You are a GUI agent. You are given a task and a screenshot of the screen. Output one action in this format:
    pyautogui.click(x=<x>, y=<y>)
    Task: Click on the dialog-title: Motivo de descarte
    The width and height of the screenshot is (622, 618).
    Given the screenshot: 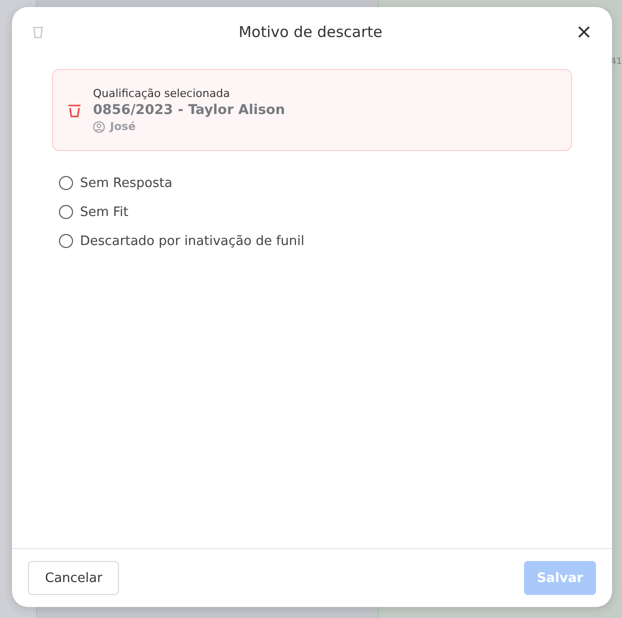 What is the action you would take?
    pyautogui.click(x=310, y=32)
    